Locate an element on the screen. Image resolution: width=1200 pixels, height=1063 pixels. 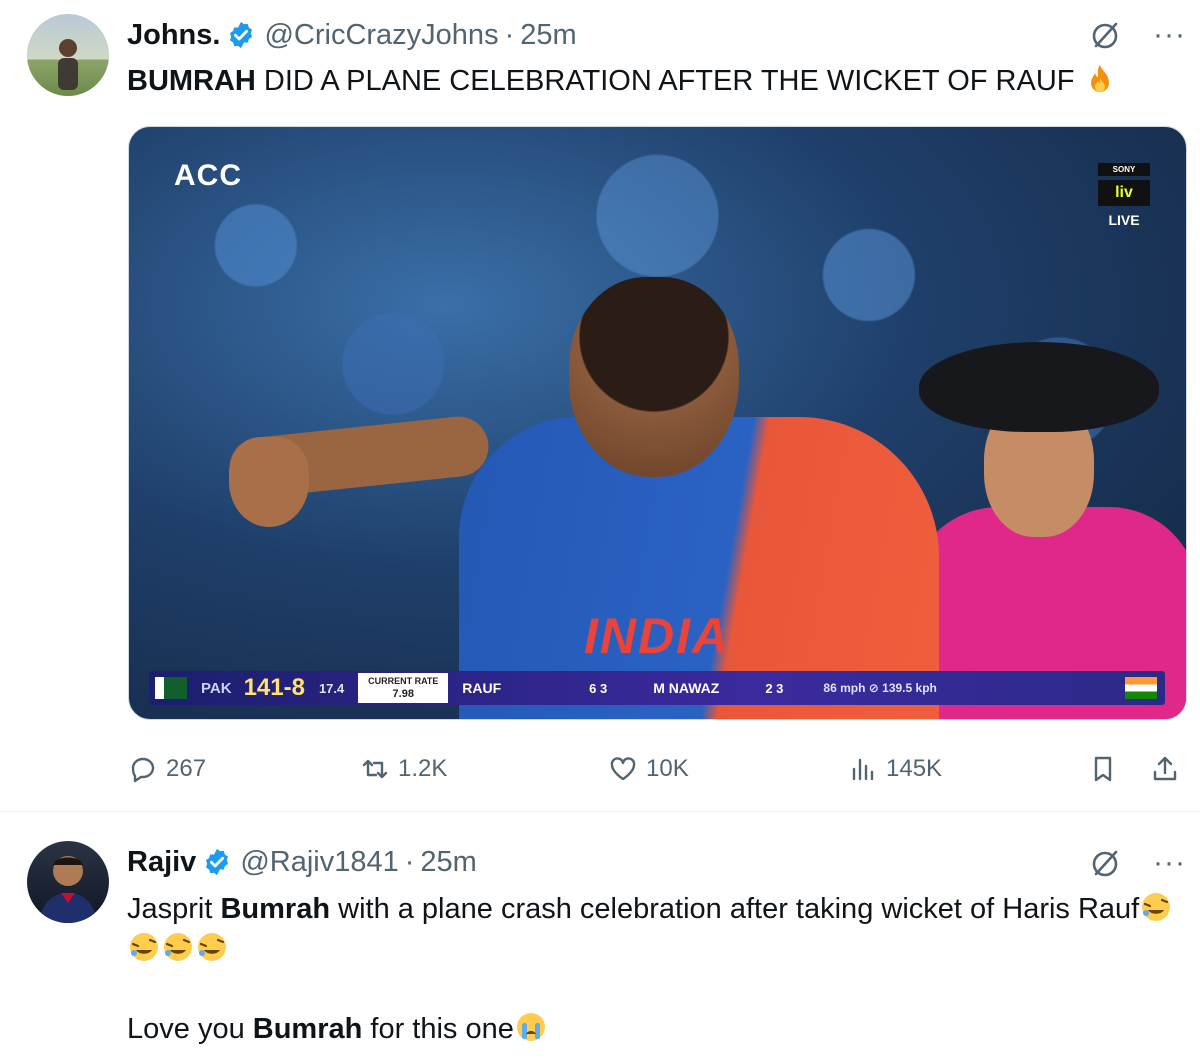
tweet-text-paragraph-2: Love you Bumrah for this one is located at coordinates (652, 1029).